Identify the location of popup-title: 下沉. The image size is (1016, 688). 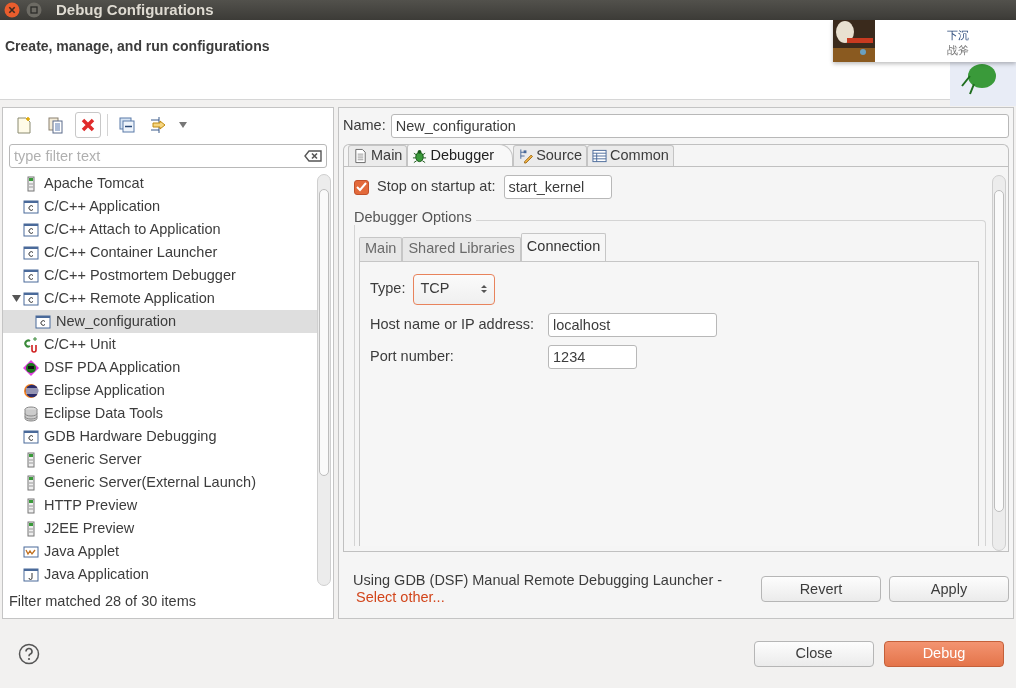
(958, 35).